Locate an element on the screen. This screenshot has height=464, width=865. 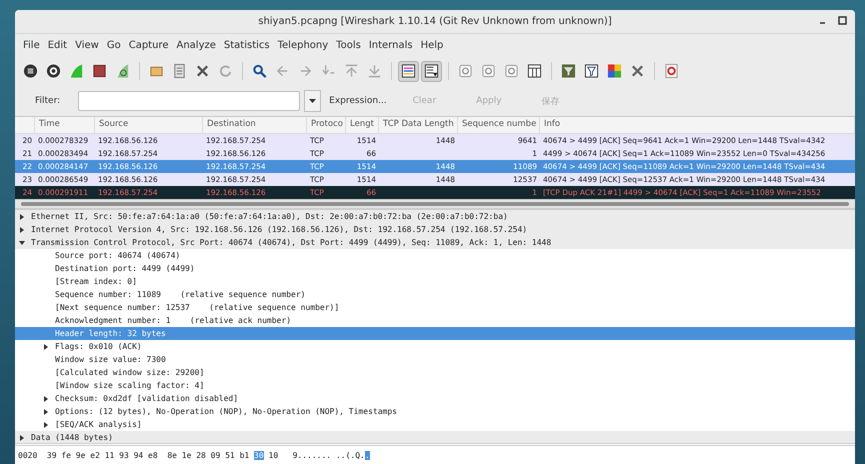
dropdown-button is located at coordinates (313, 101).